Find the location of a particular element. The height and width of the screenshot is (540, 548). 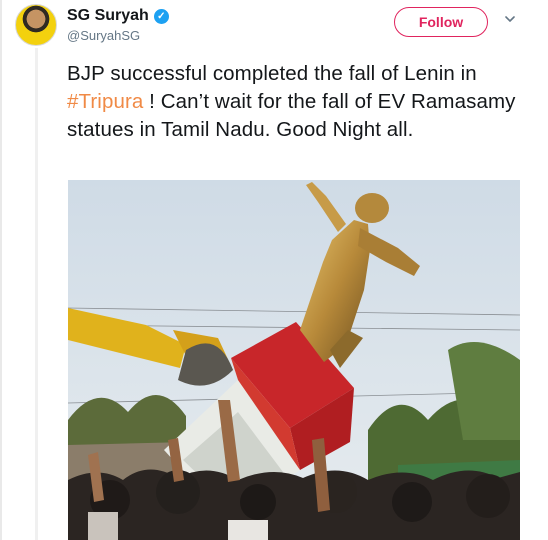

thread-line is located at coordinates (36, 294).